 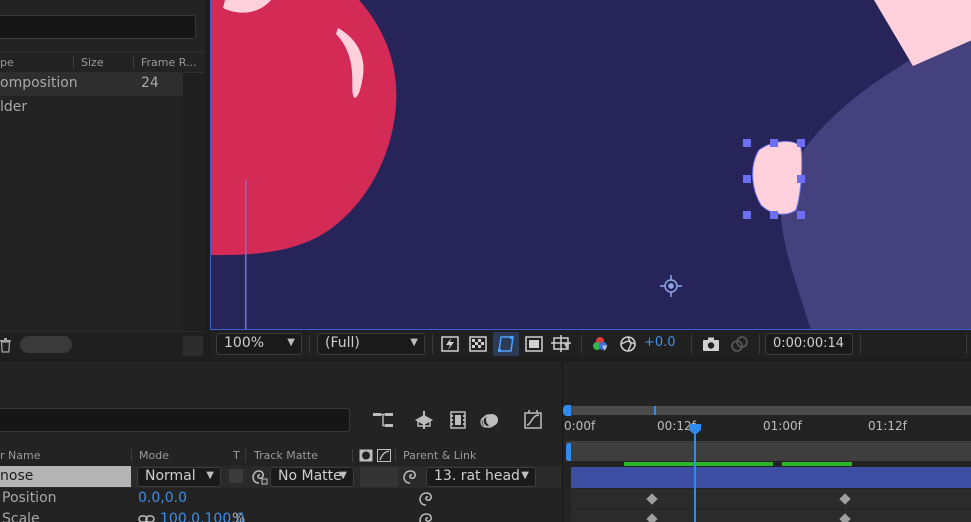 I want to click on ruler-label: 01:12f, so click(x=887, y=426).